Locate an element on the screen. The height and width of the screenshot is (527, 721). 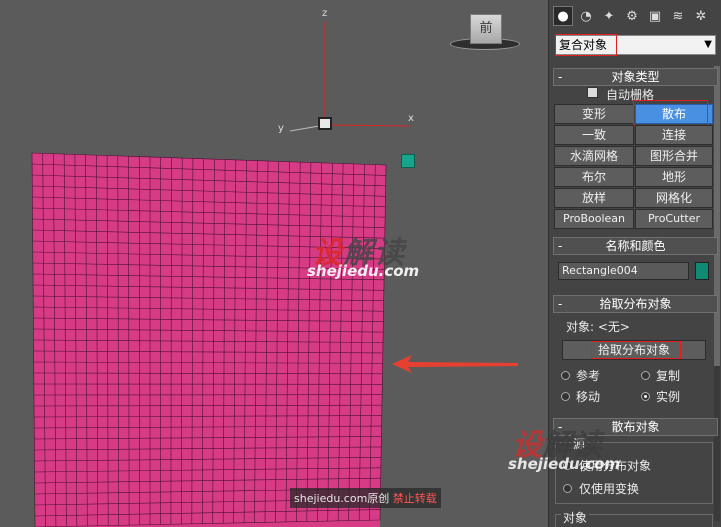
shapemerge-button: 图形合并 is located at coordinates (674, 156).